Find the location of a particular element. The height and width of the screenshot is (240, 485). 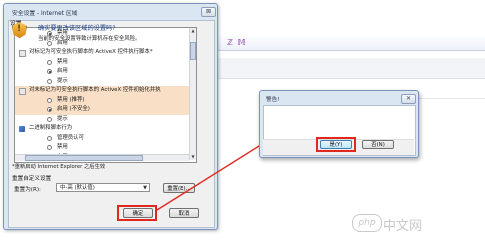

setting-category-label: 对标记为可安全执行脚本的 ActiveX 控件执行脚本* is located at coordinates (91, 52).